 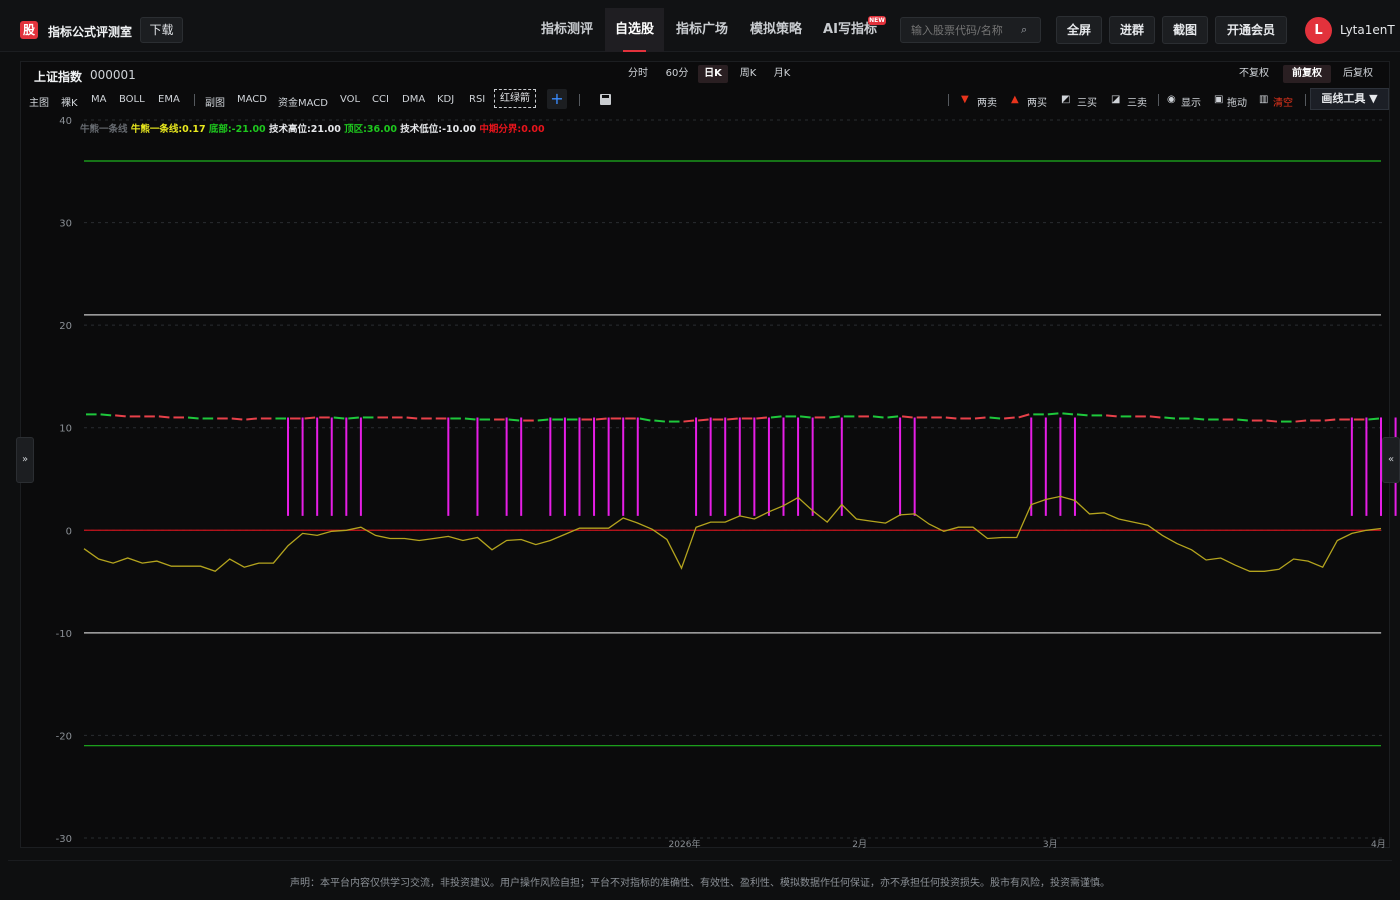 What do you see at coordinates (859, 844) in the screenshot?
I see `x-tick-label: 2月` at bounding box center [859, 844].